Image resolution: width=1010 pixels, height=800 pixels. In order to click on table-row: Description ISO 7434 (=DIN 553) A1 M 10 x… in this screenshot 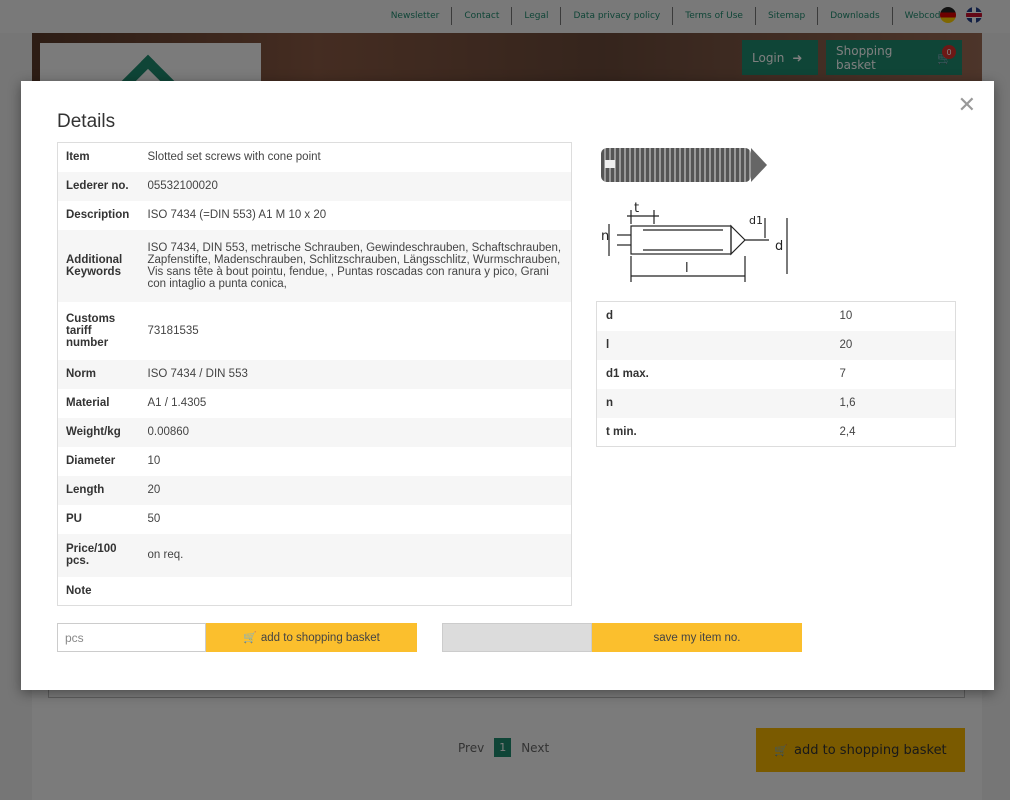, I will do `click(315, 215)`.